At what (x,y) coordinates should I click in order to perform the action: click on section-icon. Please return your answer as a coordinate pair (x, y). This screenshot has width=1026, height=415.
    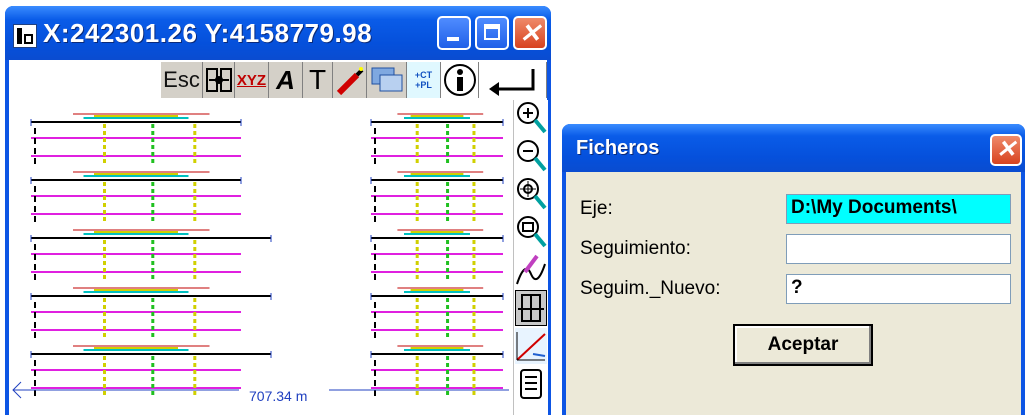
    Looking at the image, I should click on (531, 308).